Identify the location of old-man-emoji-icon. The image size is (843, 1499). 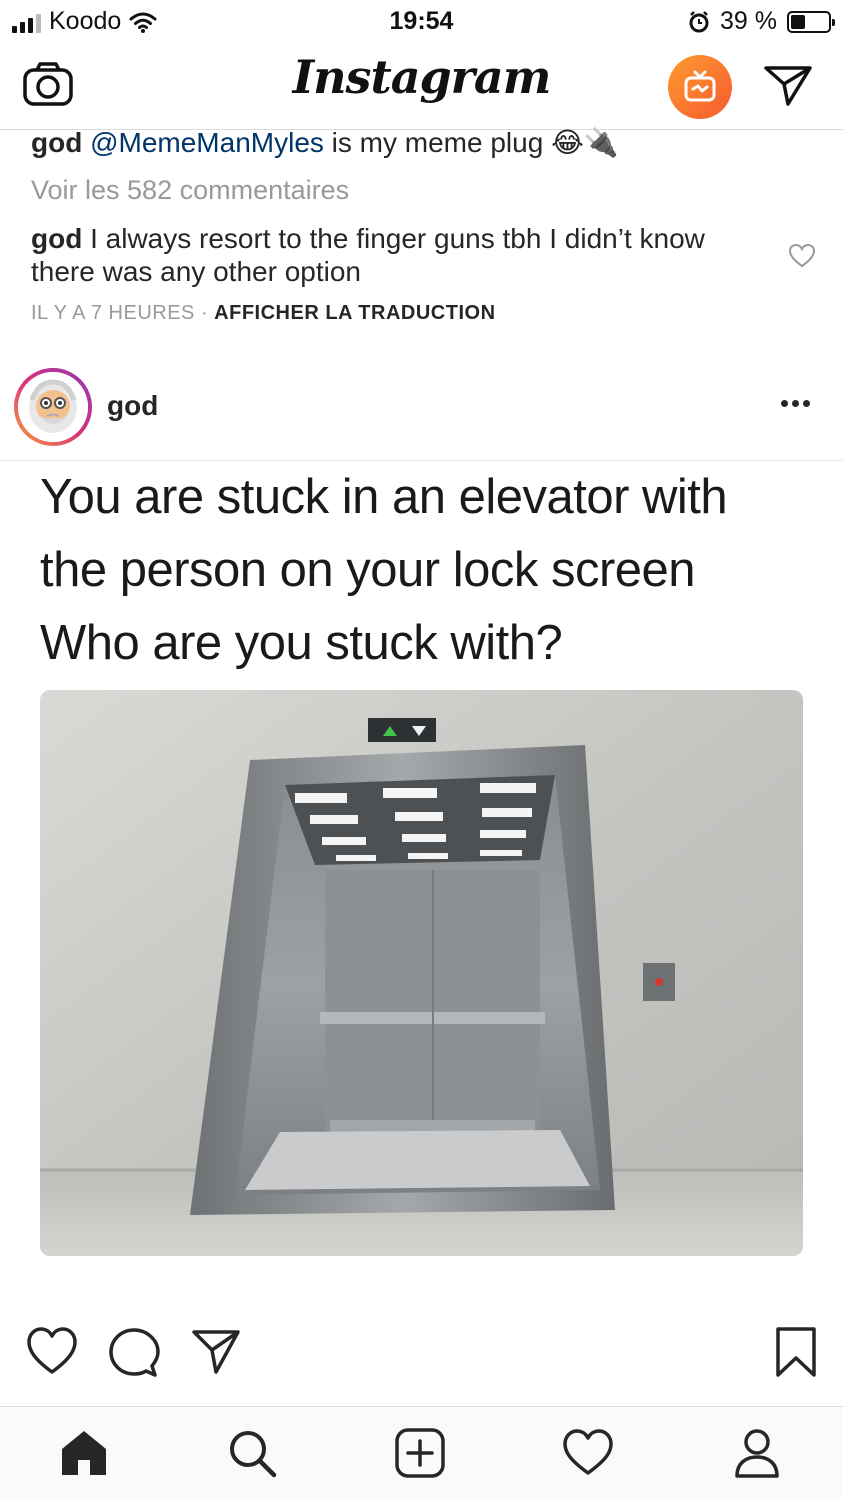
(53, 407).